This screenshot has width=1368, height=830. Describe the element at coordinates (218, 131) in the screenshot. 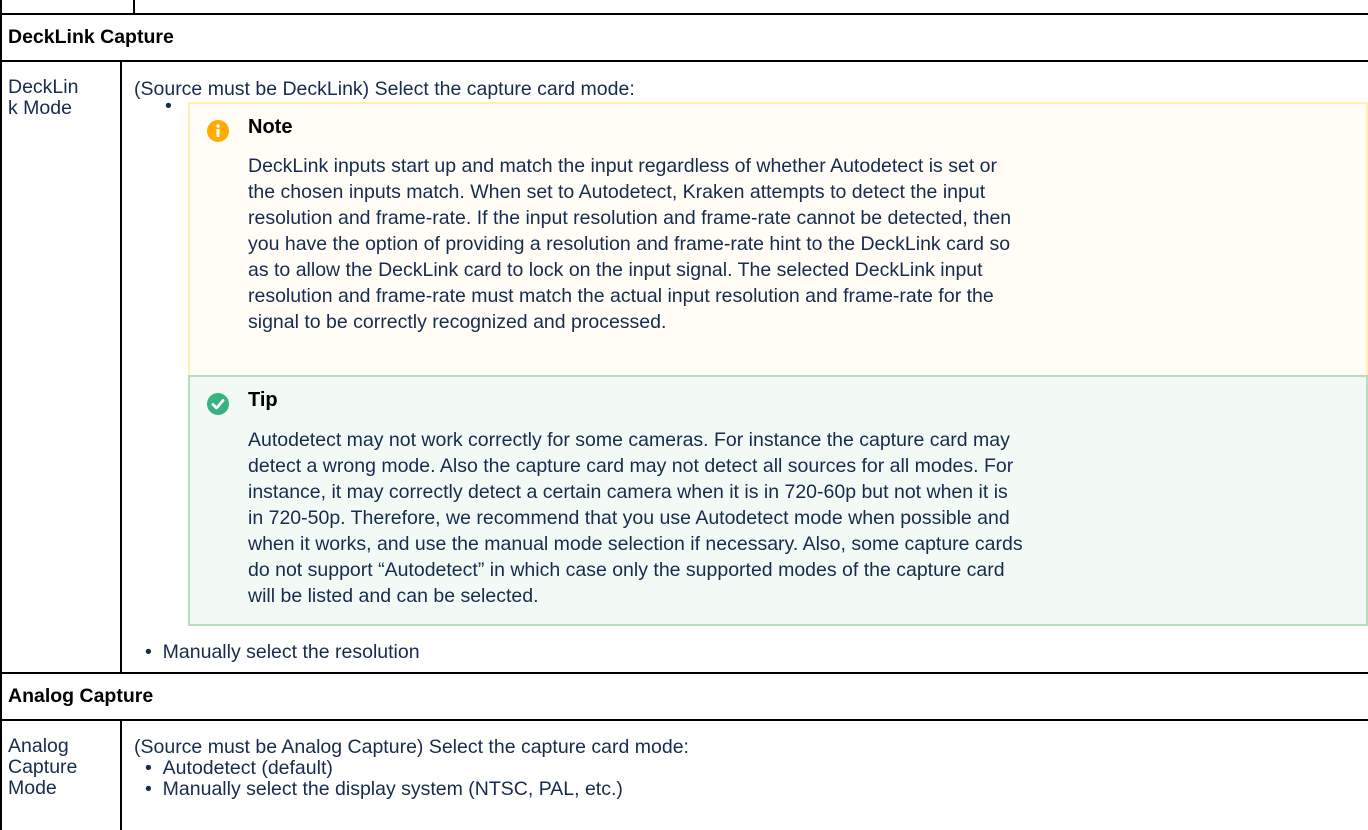

I see `info-icon` at that location.